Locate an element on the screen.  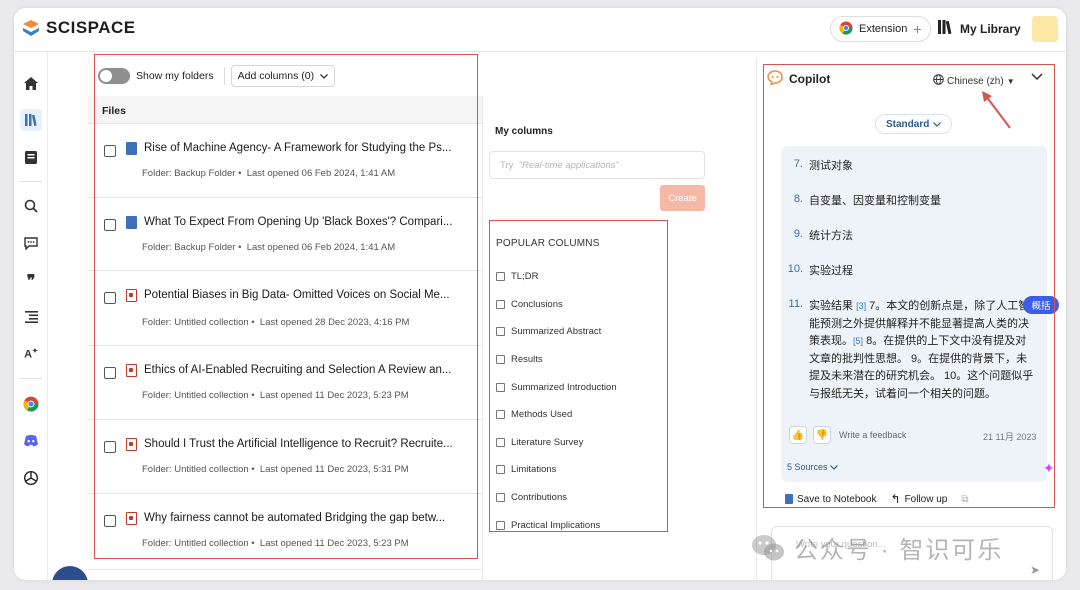
popular-column-item: Limitations is located at coordinates (526, 469).